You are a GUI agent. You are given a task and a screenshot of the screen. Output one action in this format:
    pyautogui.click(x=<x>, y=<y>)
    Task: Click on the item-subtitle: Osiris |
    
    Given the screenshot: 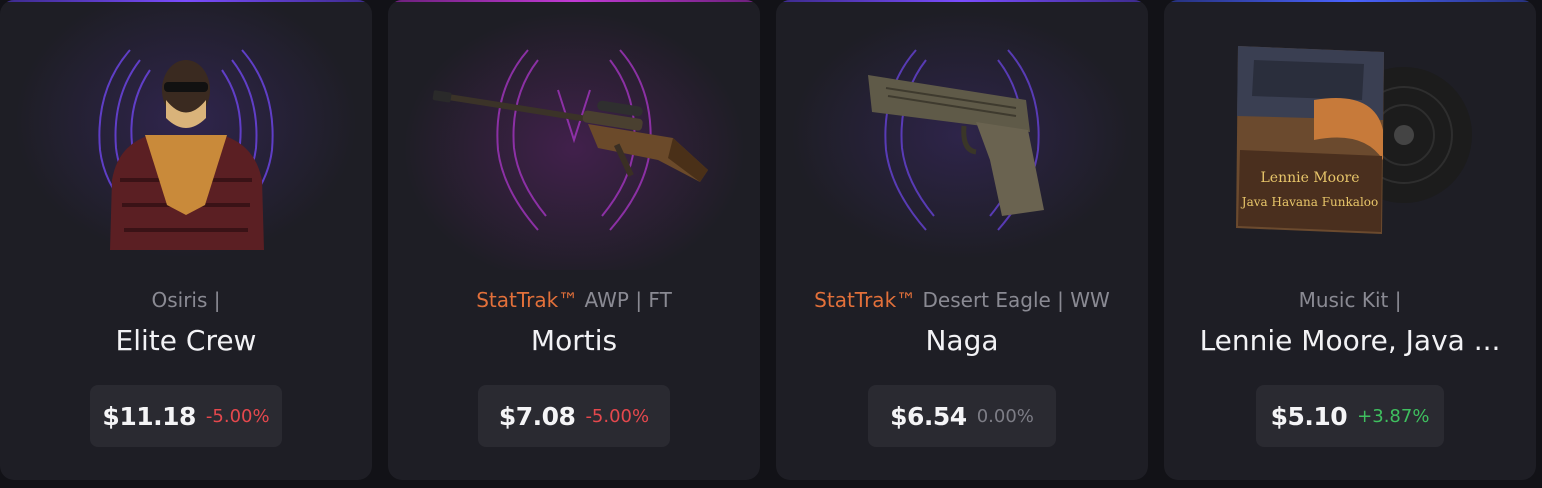 What is the action you would take?
    pyautogui.click(x=186, y=300)
    